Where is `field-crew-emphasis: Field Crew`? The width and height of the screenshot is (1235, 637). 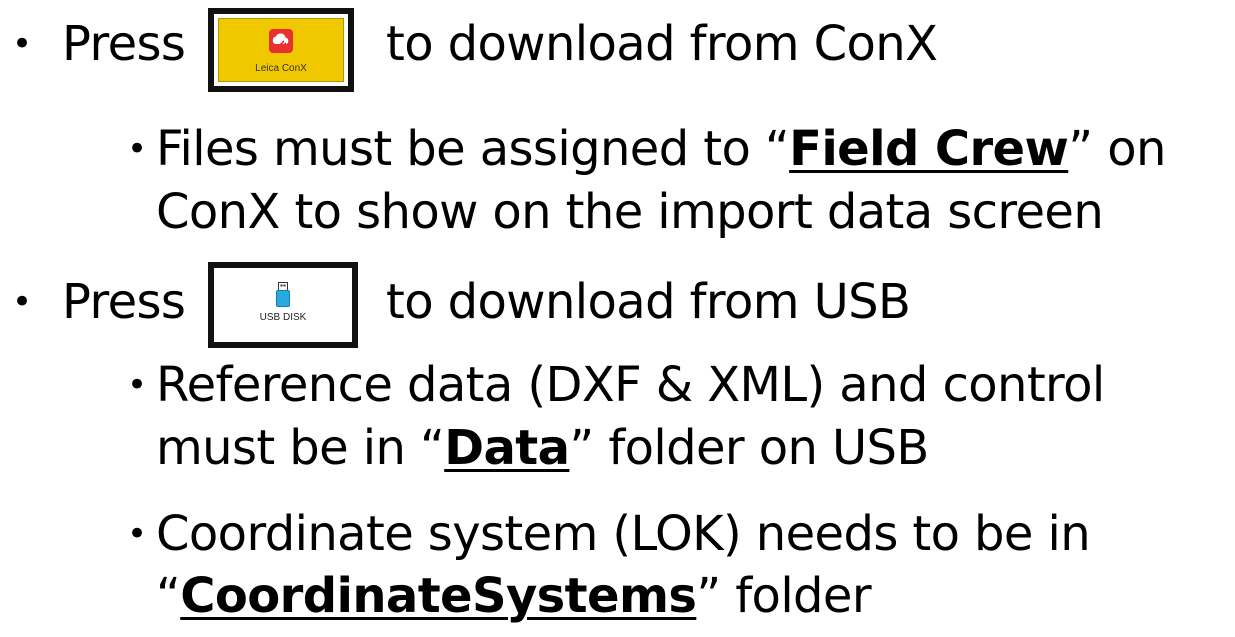 field-crew-emphasis: Field Crew is located at coordinates (929, 149).